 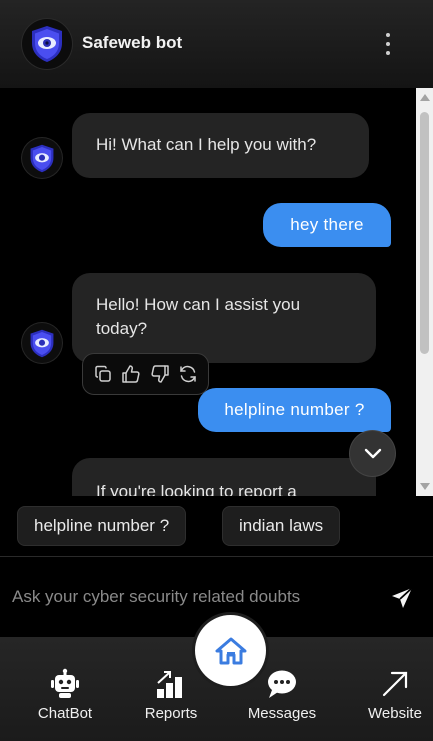 I want to click on bot-message: Hello! How can I assist you today?, so click(x=224, y=318).